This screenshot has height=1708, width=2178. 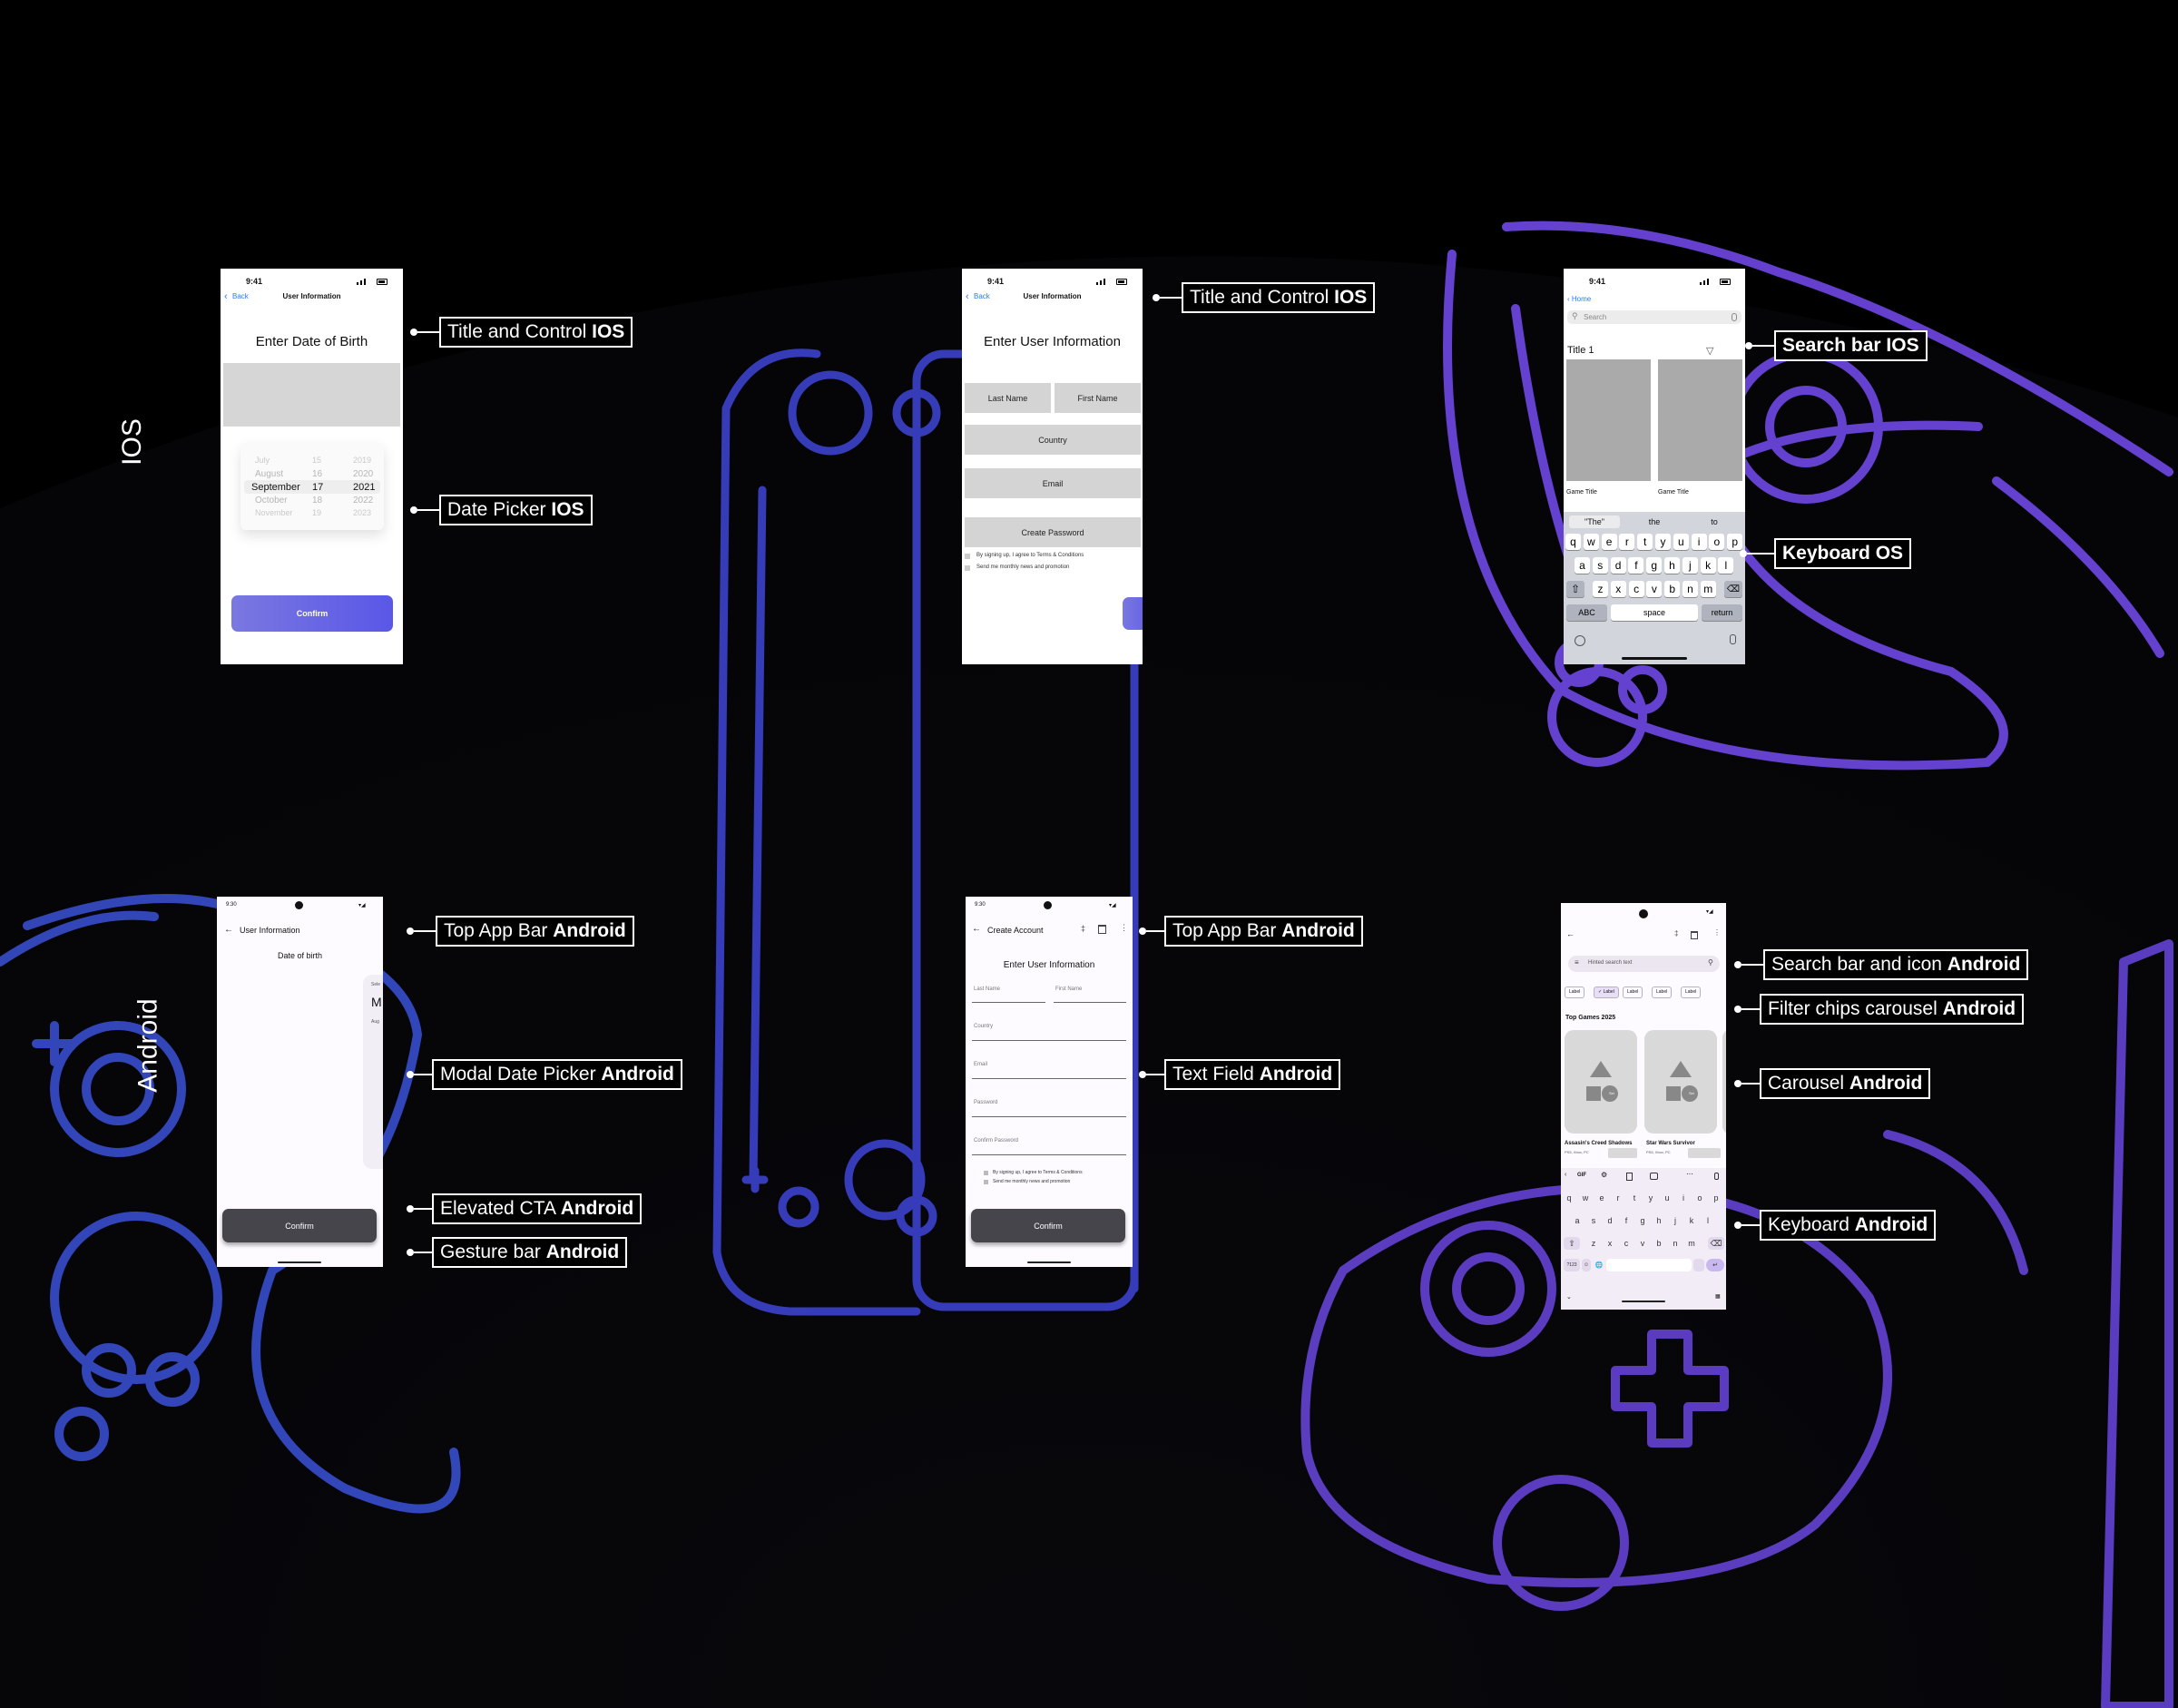 I want to click on clipboard-icon, so click(x=1629, y=1177).